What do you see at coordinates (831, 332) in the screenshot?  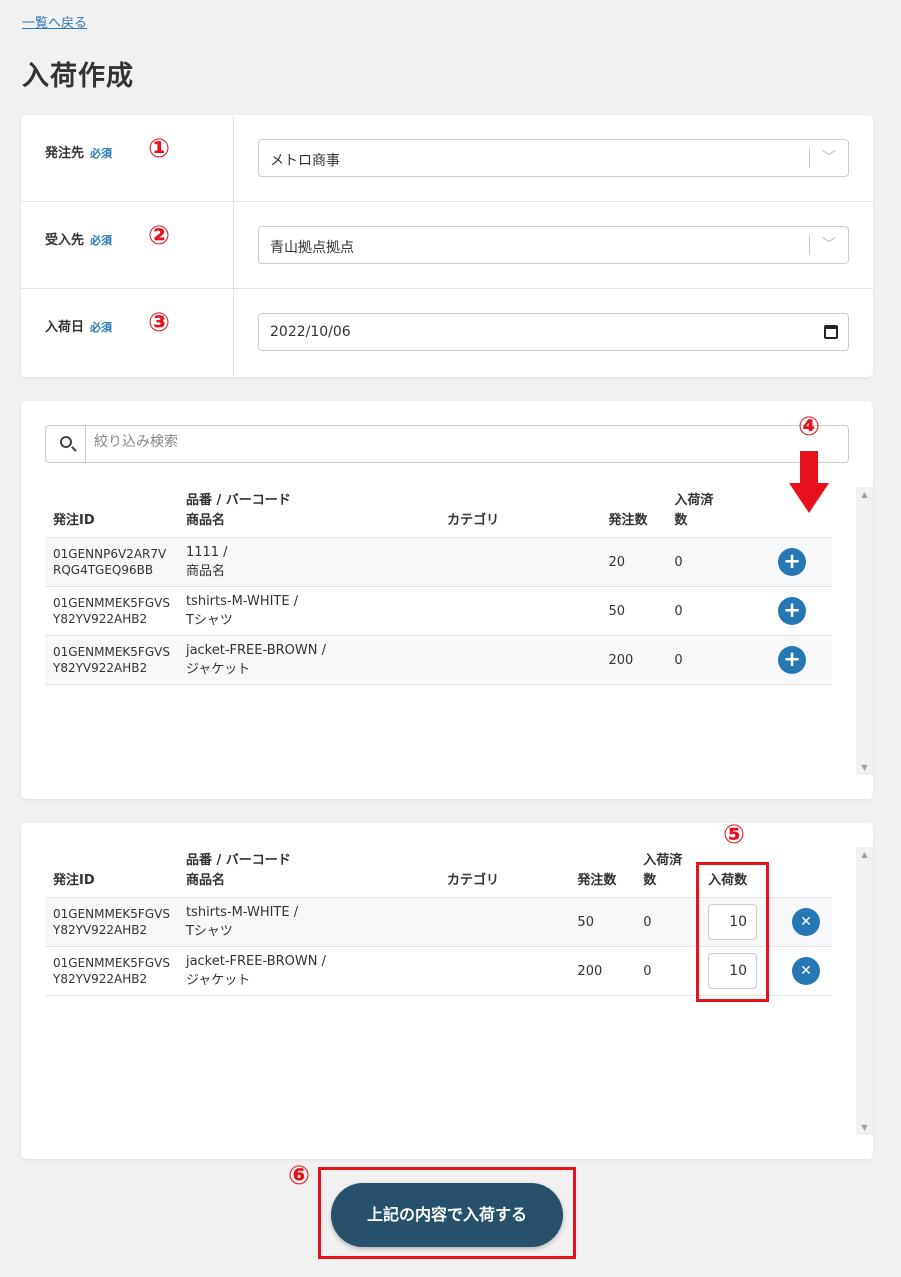 I see `calendar-icon` at bounding box center [831, 332].